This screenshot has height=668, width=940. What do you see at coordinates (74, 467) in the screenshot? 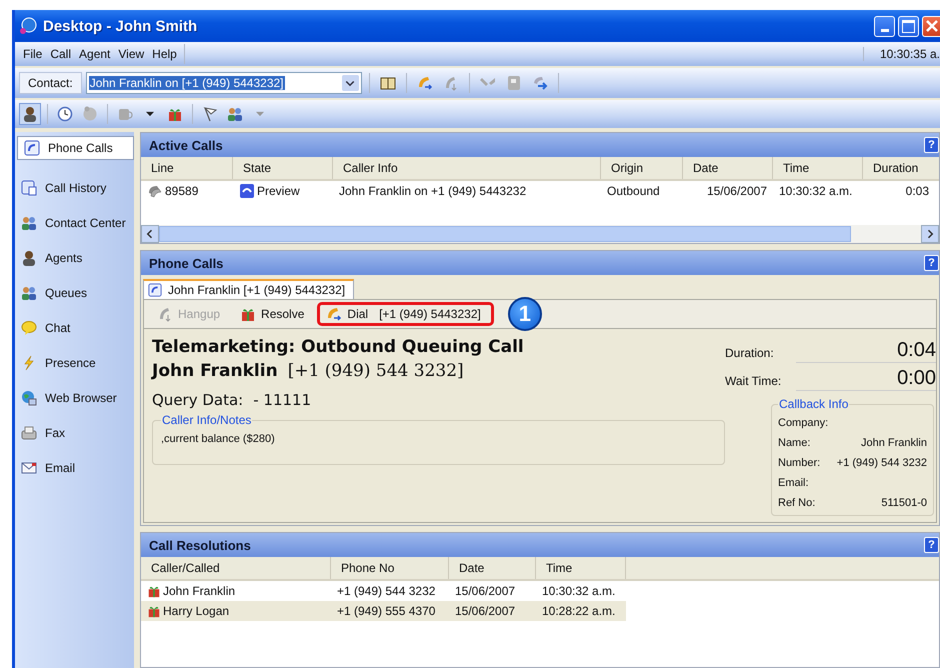
I see `sidebar-item: Email` at bounding box center [74, 467].